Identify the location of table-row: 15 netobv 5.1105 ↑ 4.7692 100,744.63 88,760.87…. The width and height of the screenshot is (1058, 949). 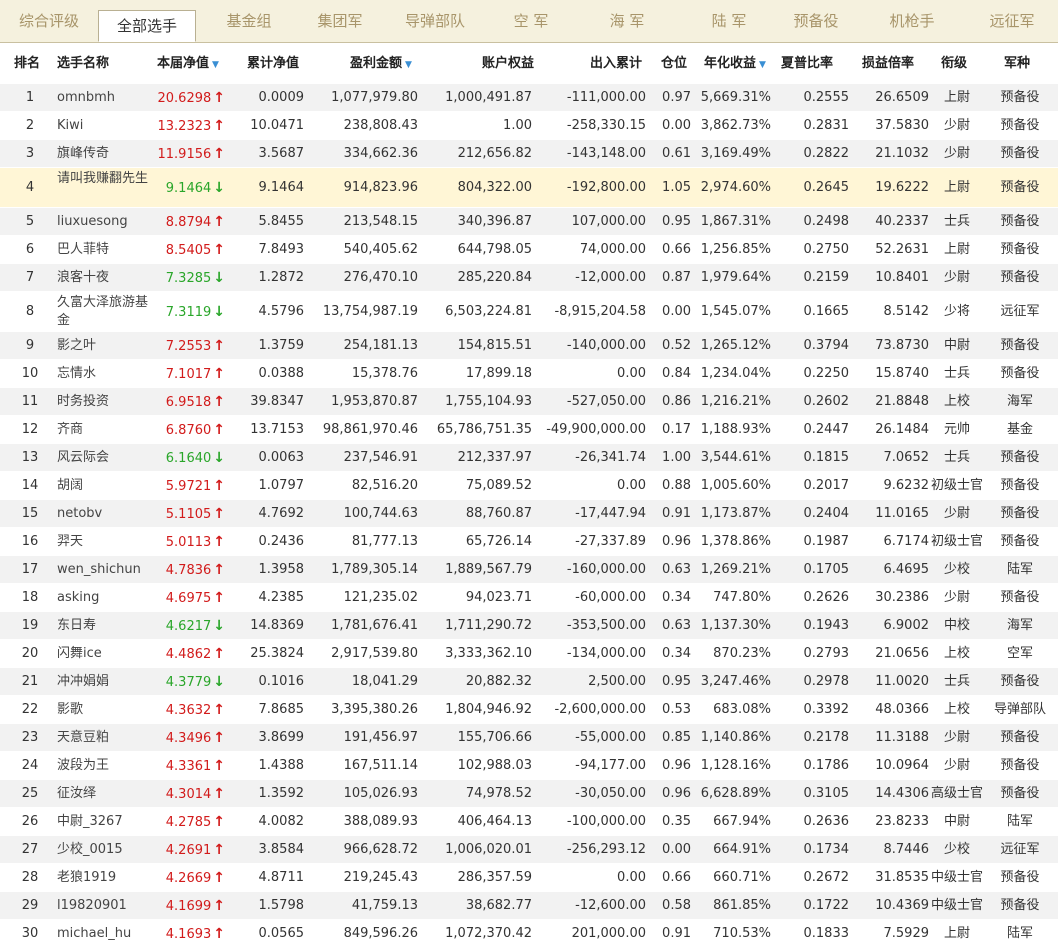
(529, 514).